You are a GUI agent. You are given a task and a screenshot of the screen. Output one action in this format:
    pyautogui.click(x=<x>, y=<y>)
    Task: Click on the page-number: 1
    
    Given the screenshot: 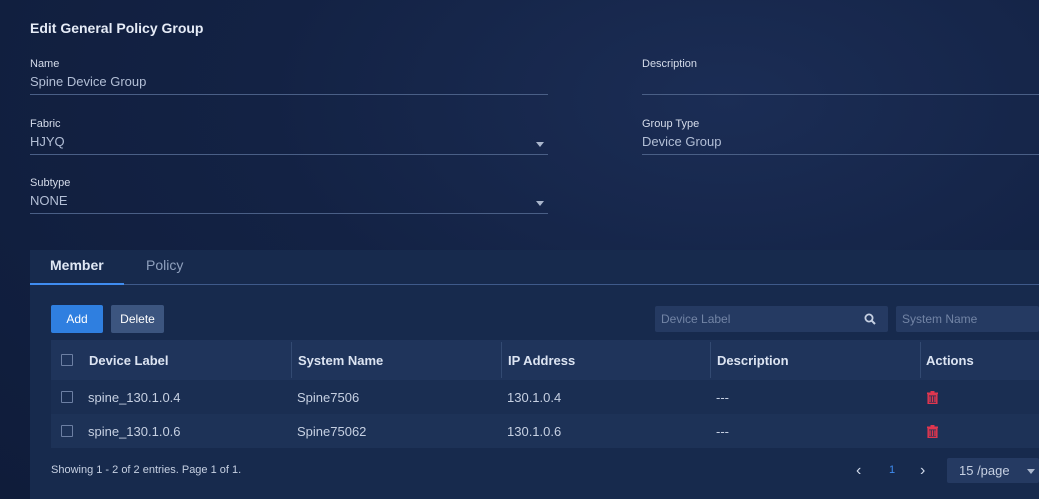 What is the action you would take?
    pyautogui.click(x=892, y=470)
    